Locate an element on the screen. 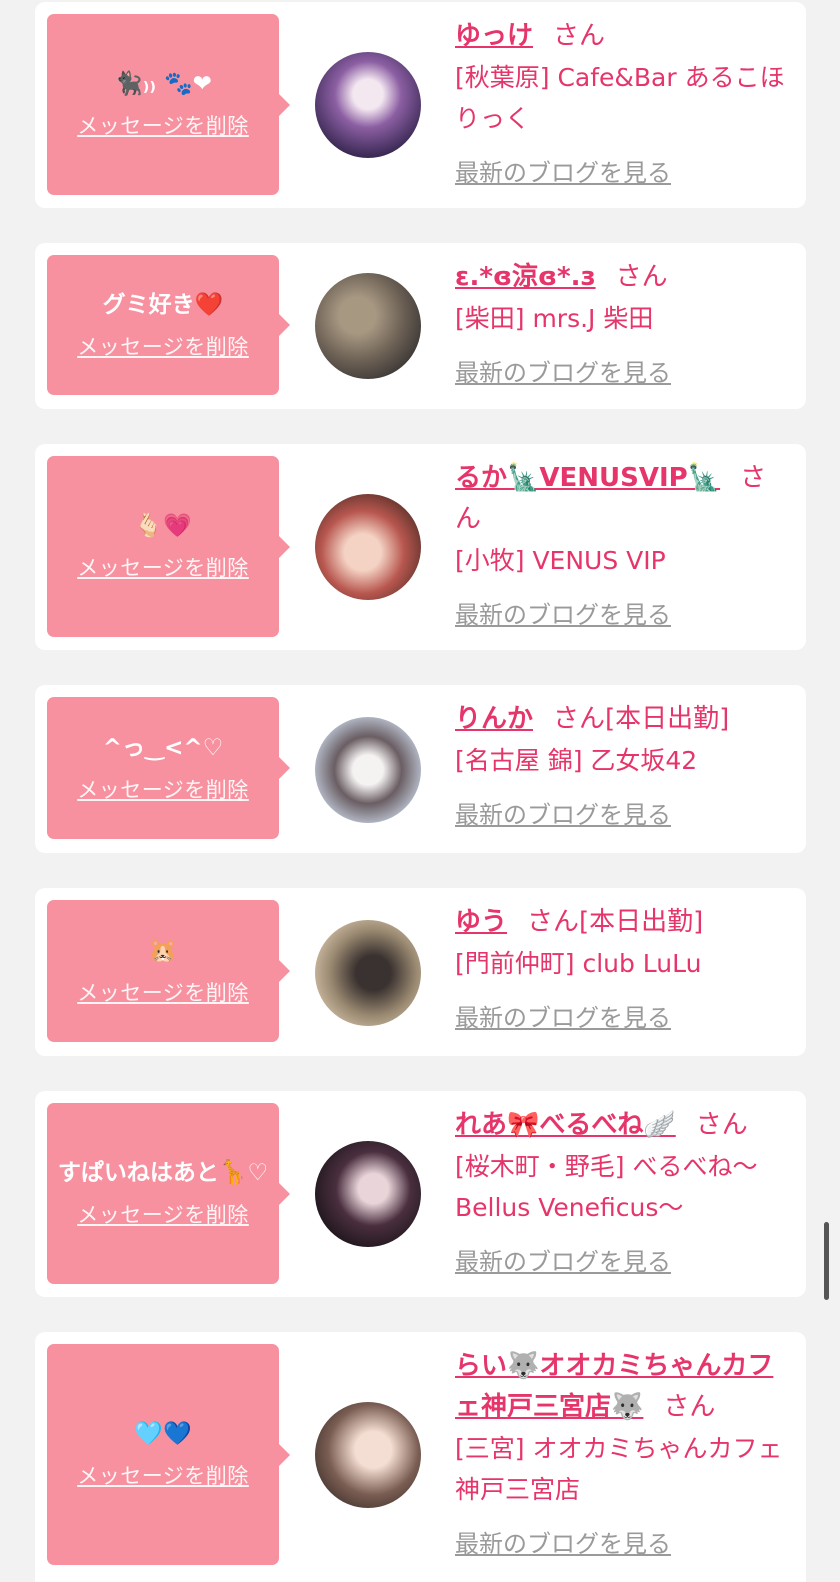  name-row: ゆう さん[本日出勤] is located at coordinates (622, 922).